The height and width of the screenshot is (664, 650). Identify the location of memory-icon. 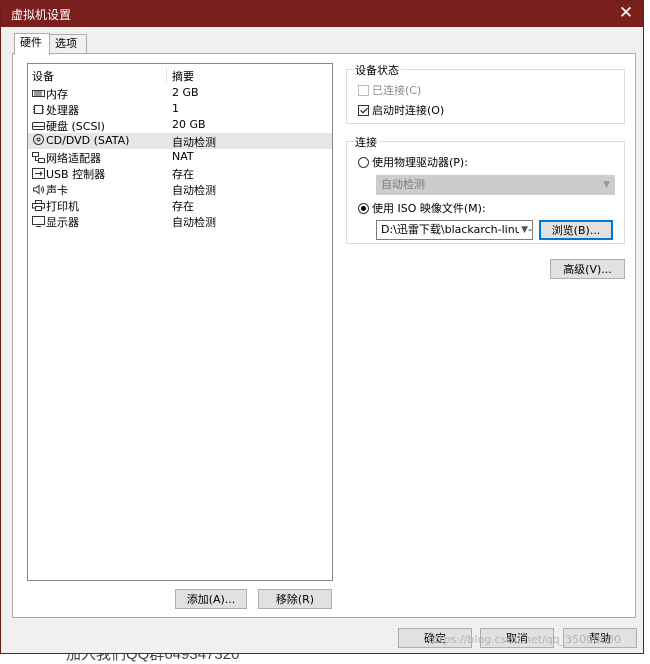
(38, 93).